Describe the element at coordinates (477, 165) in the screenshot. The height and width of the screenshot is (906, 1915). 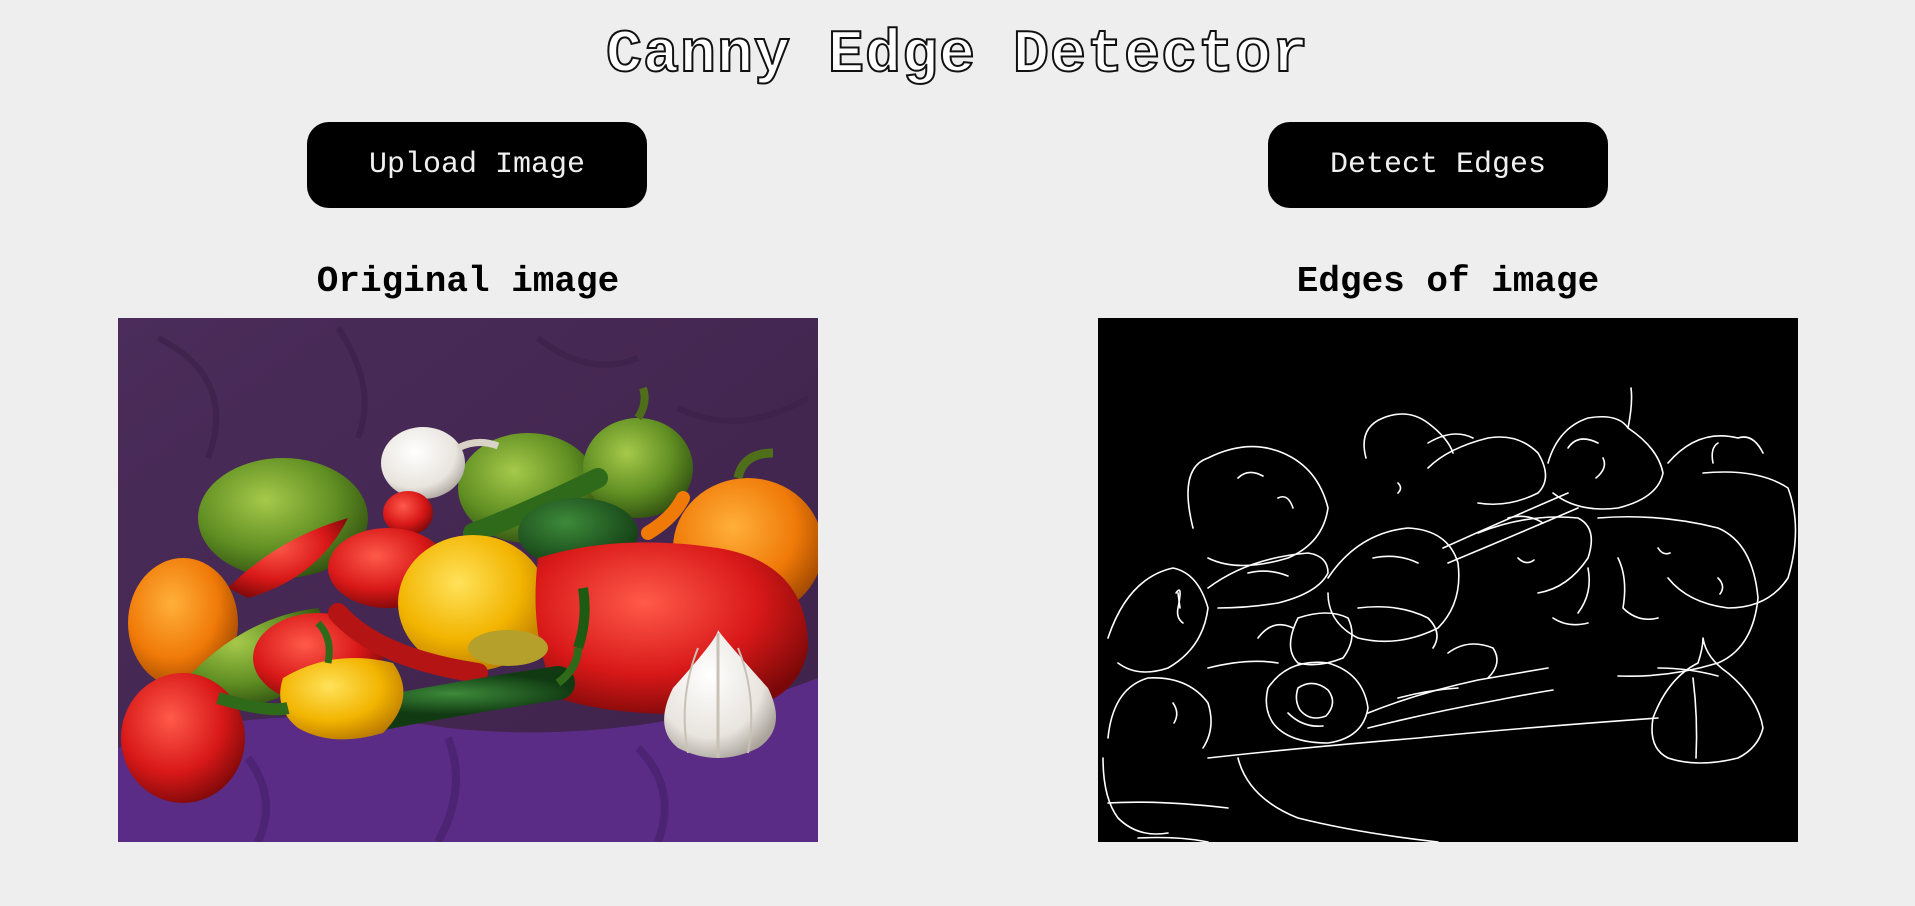
I see `upload-image-button: Upload Image` at that location.